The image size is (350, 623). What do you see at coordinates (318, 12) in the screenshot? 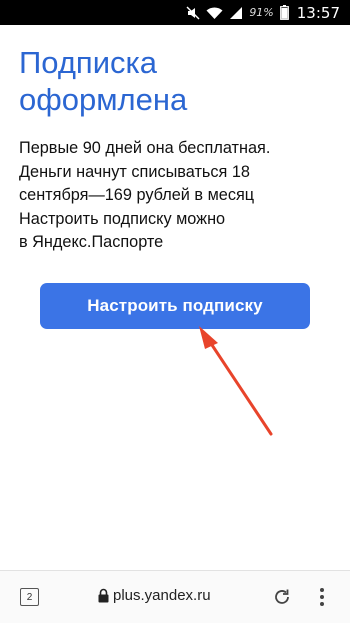
I see `status-clock: 13:57` at bounding box center [318, 12].